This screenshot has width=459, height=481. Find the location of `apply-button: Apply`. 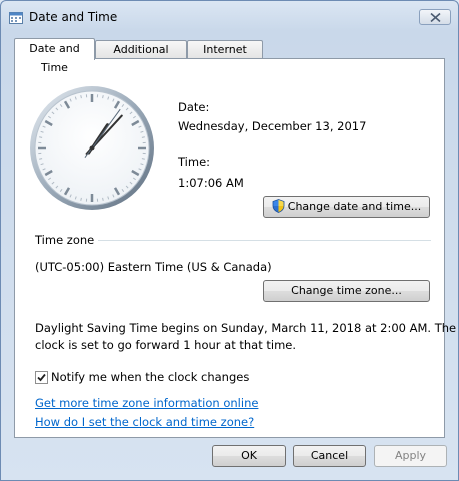

apply-button: Apply is located at coordinates (410, 456).